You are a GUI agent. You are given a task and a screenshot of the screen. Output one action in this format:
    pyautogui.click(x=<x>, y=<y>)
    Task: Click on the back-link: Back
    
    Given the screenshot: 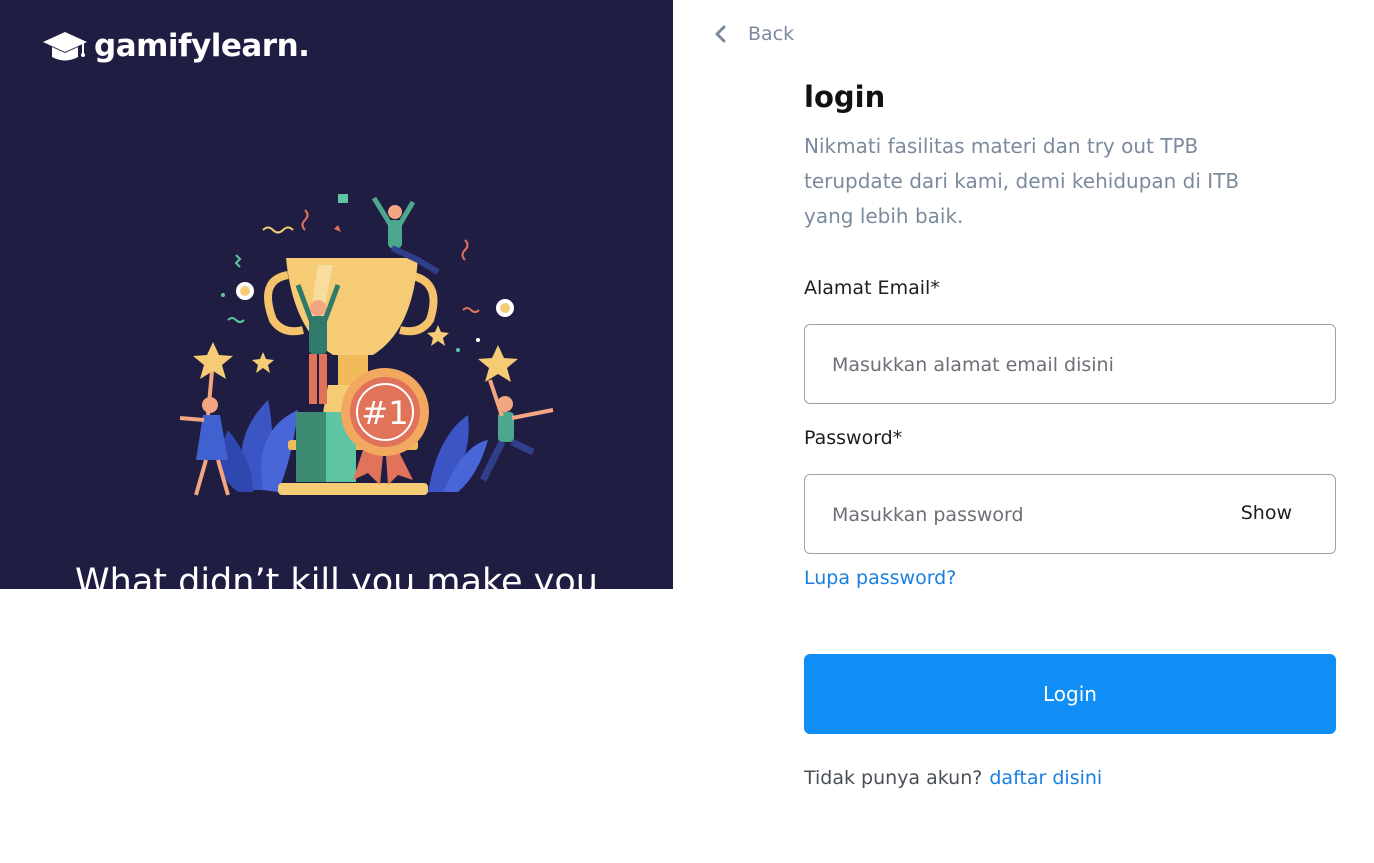 What is the action you would take?
    pyautogui.click(x=753, y=34)
    